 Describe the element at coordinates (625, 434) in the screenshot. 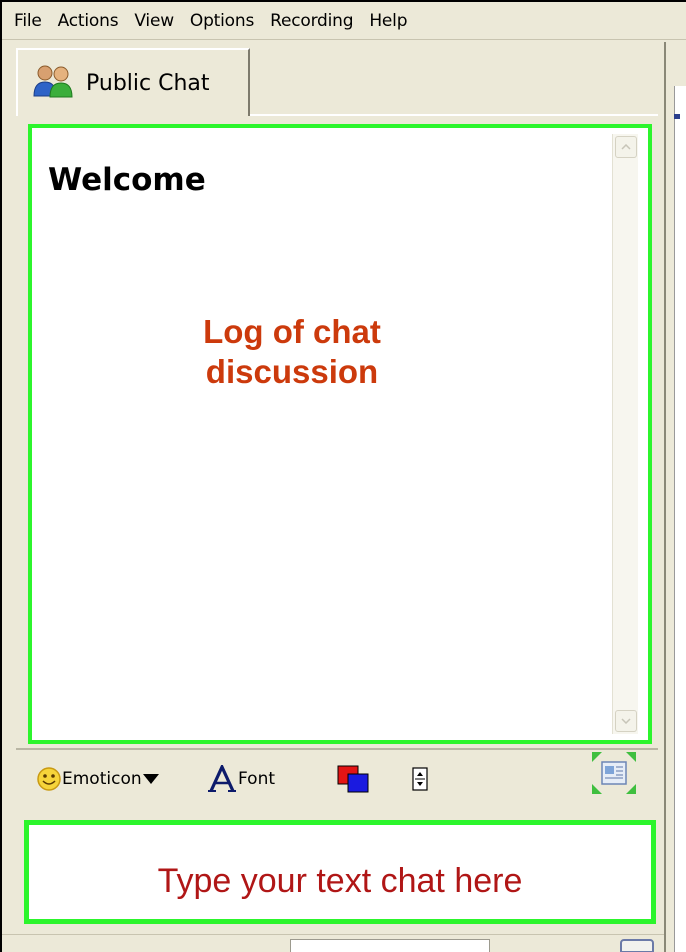

I see `vertical-scrollbar` at that location.